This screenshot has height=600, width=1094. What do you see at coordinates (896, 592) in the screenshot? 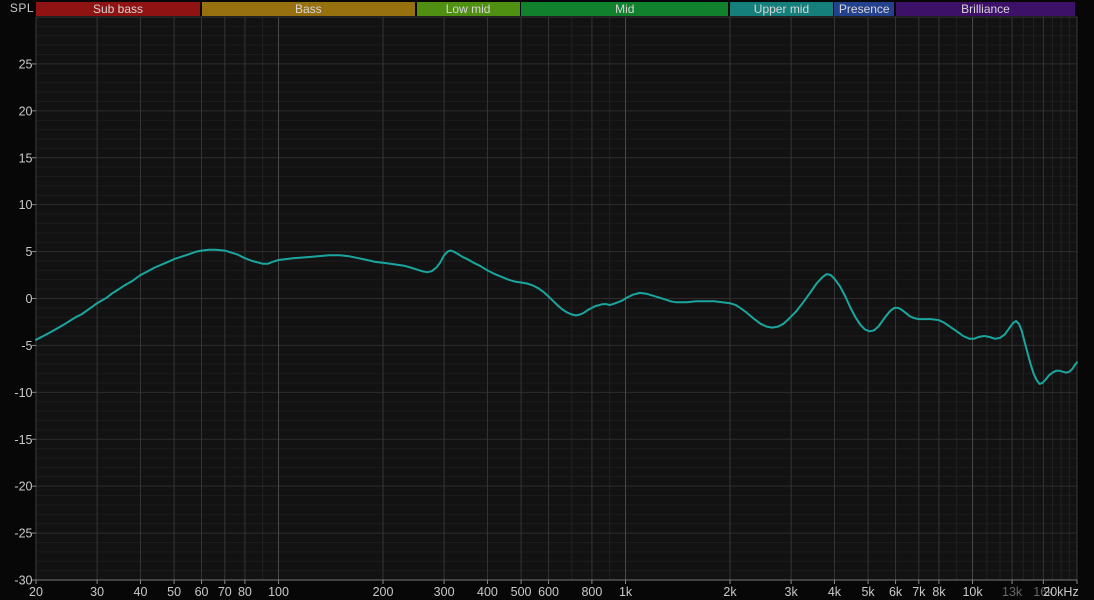
I see `x-tick-label: 6k` at bounding box center [896, 592].